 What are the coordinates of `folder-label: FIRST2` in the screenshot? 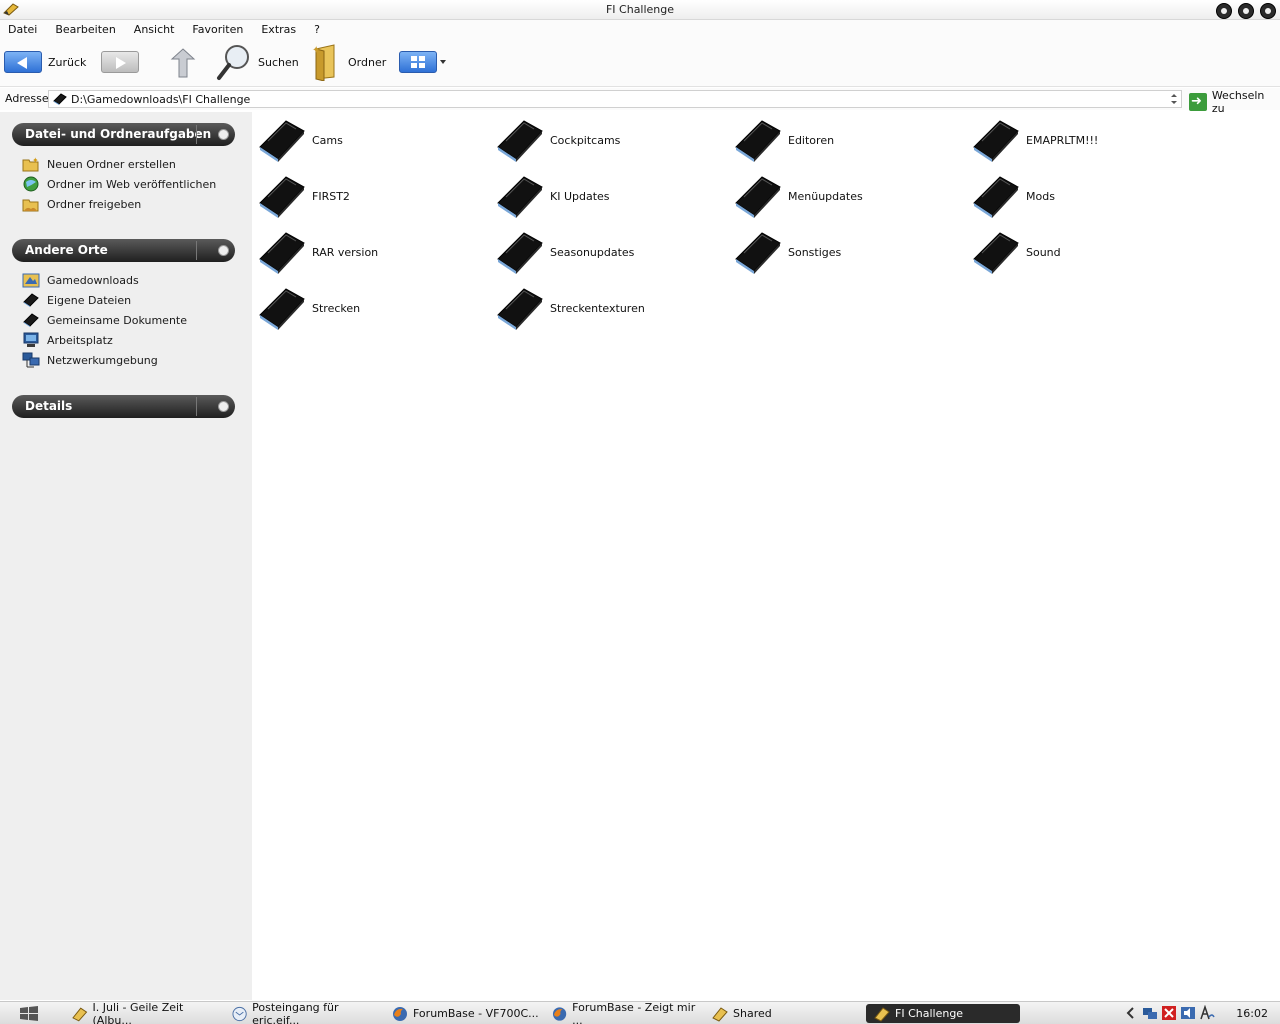 It's located at (331, 196).